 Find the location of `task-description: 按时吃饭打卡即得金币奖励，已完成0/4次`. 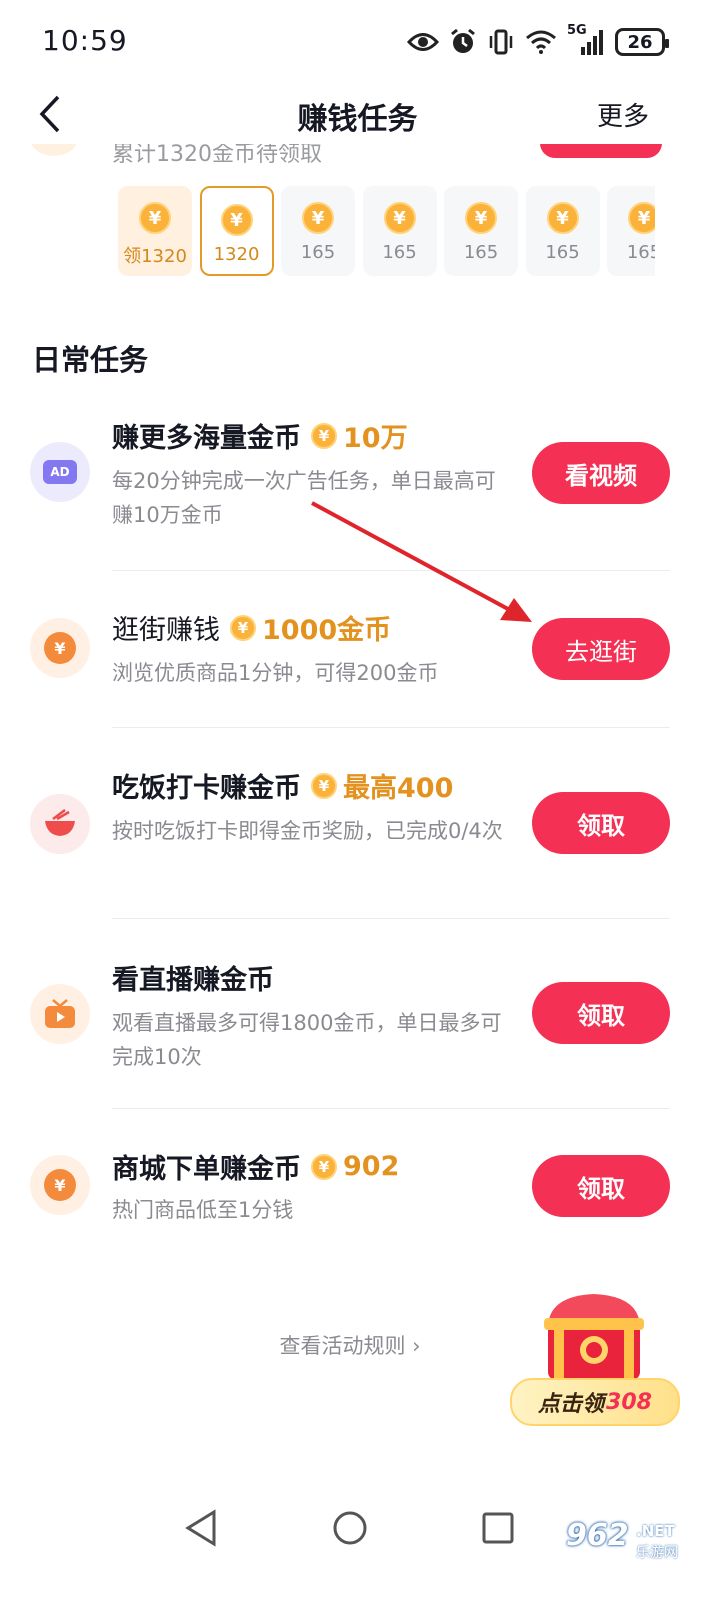

task-description: 按时吃饭打卡即得金币奖励，已完成0/4次 is located at coordinates (307, 831).